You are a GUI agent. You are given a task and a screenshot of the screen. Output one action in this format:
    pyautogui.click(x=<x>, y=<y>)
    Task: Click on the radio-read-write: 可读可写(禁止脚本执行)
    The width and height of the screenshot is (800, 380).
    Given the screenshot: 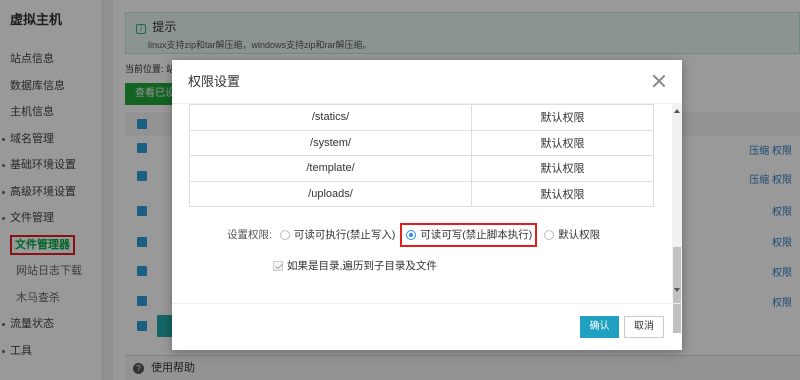 What is the action you would take?
    pyautogui.click(x=469, y=235)
    